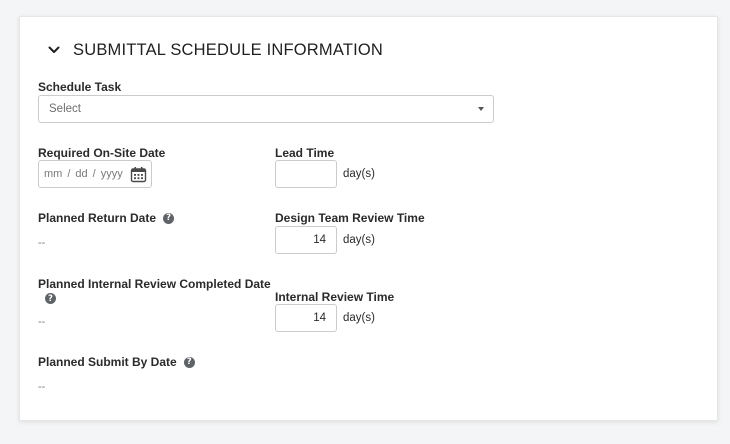 Image resolution: width=730 pixels, height=444 pixels. Describe the element at coordinates (65, 109) in the screenshot. I see `schedule-task-placeholder: Select` at that location.